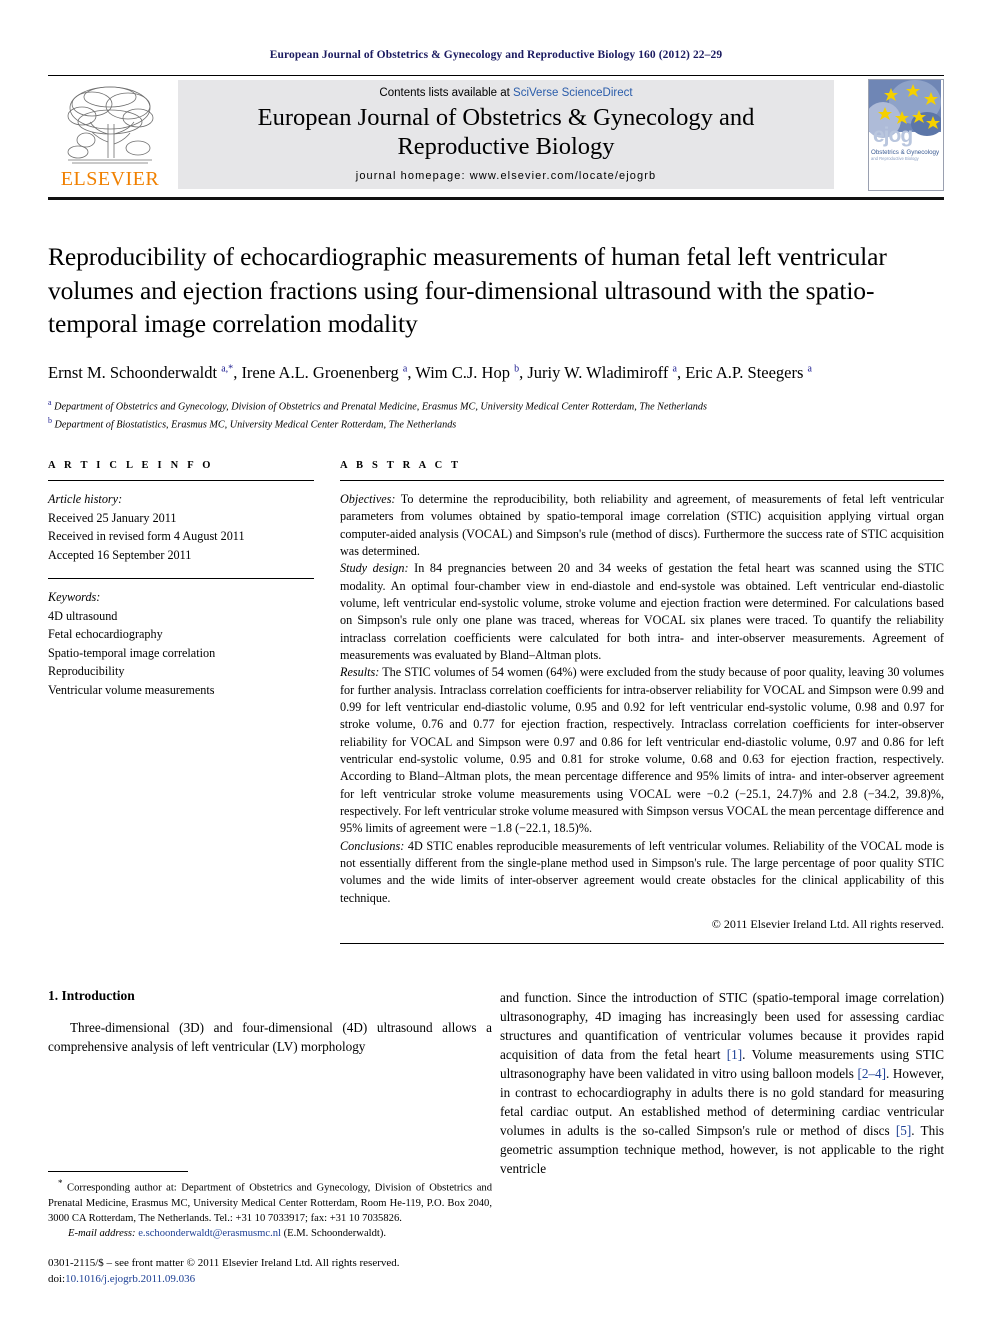  What do you see at coordinates (91, 995) in the screenshot?
I see `introduction-heading: 1. Introduction` at bounding box center [91, 995].